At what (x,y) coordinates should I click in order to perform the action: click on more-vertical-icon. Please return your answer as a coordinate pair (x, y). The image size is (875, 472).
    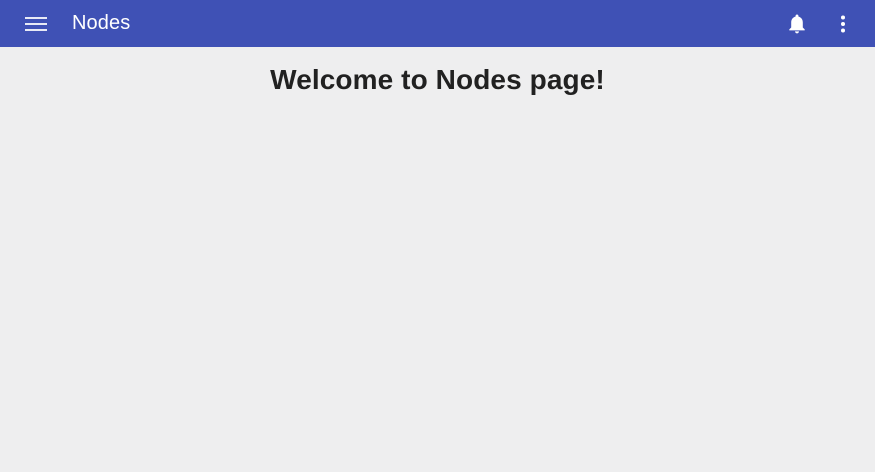
    Looking at the image, I should click on (843, 23).